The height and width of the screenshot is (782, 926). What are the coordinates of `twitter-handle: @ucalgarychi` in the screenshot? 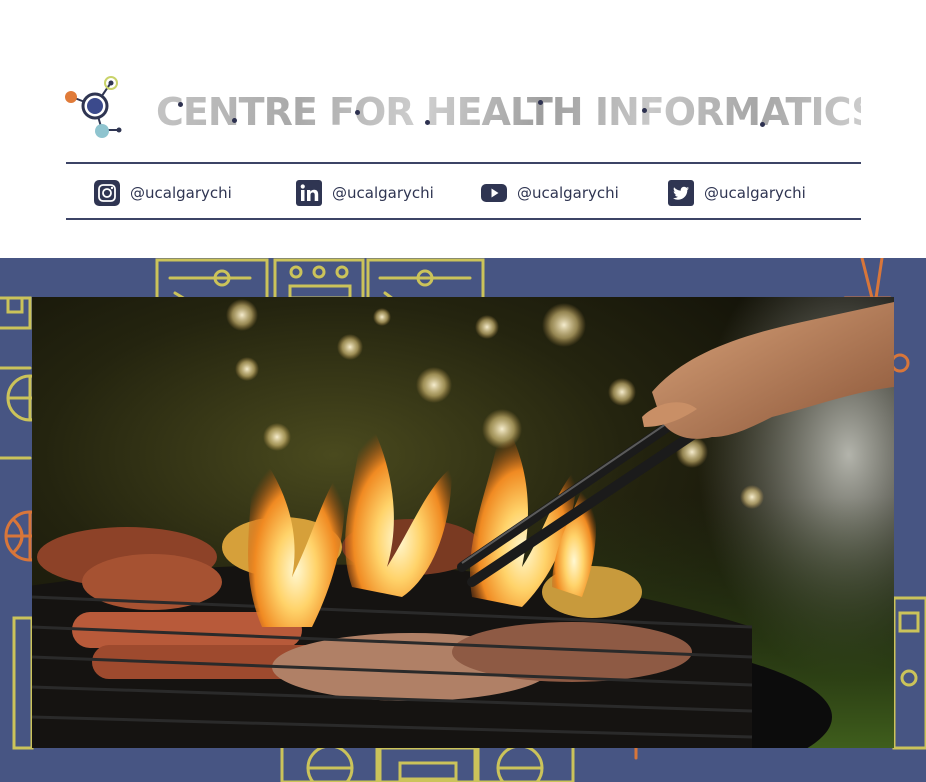 It's located at (755, 193).